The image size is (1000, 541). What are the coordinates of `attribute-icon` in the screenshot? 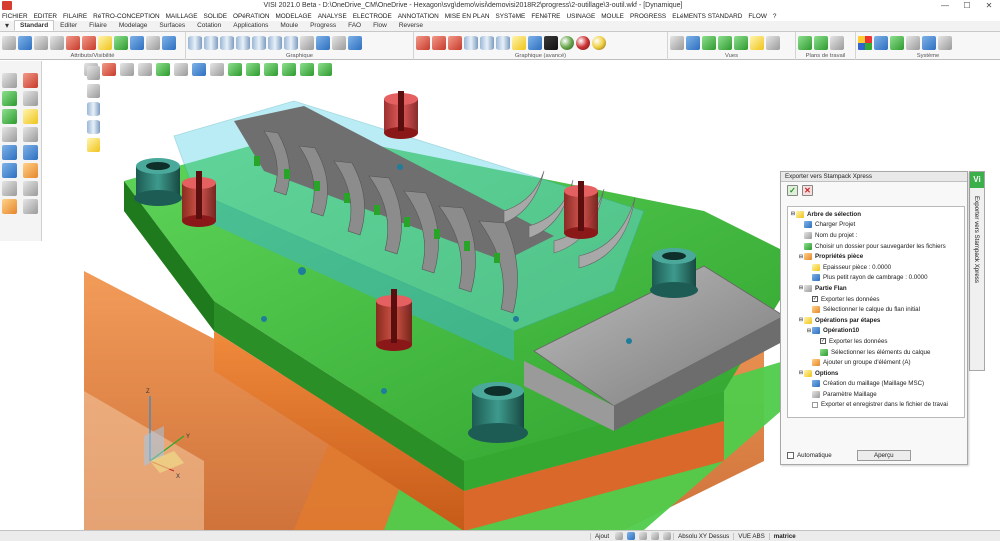 It's located at (105, 42).